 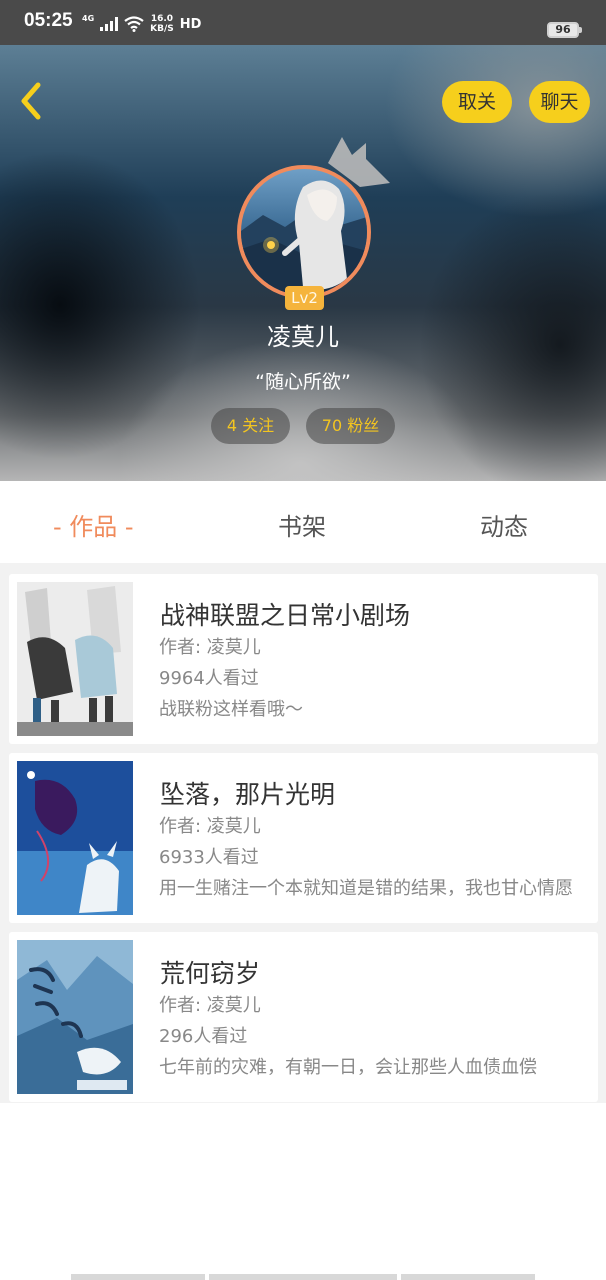 What do you see at coordinates (210, 973) in the screenshot?
I see `work-title: 荒何窃岁` at bounding box center [210, 973].